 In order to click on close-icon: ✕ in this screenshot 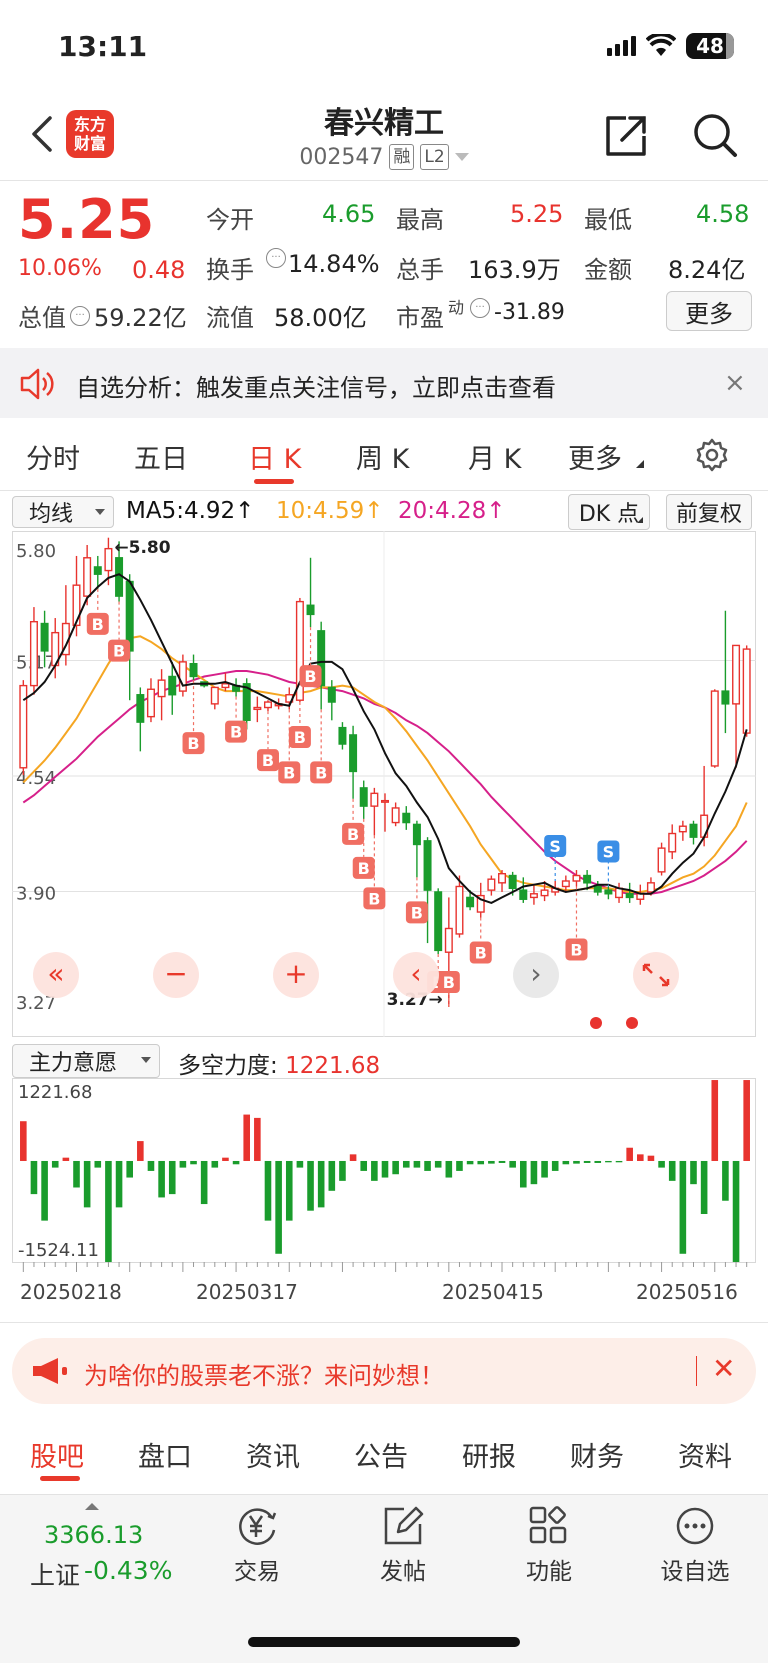, I will do `click(723, 1368)`.